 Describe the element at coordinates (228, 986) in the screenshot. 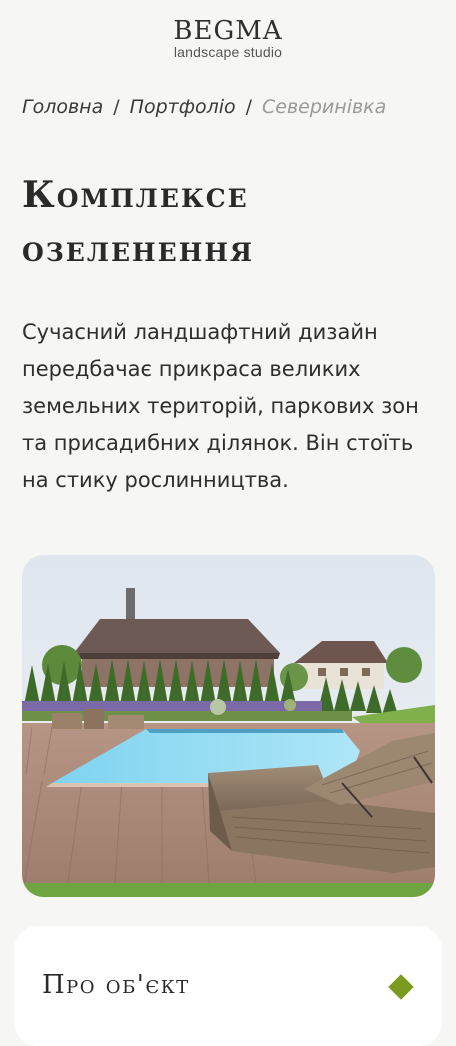

I see `project-info-card: Про об'єкт` at that location.